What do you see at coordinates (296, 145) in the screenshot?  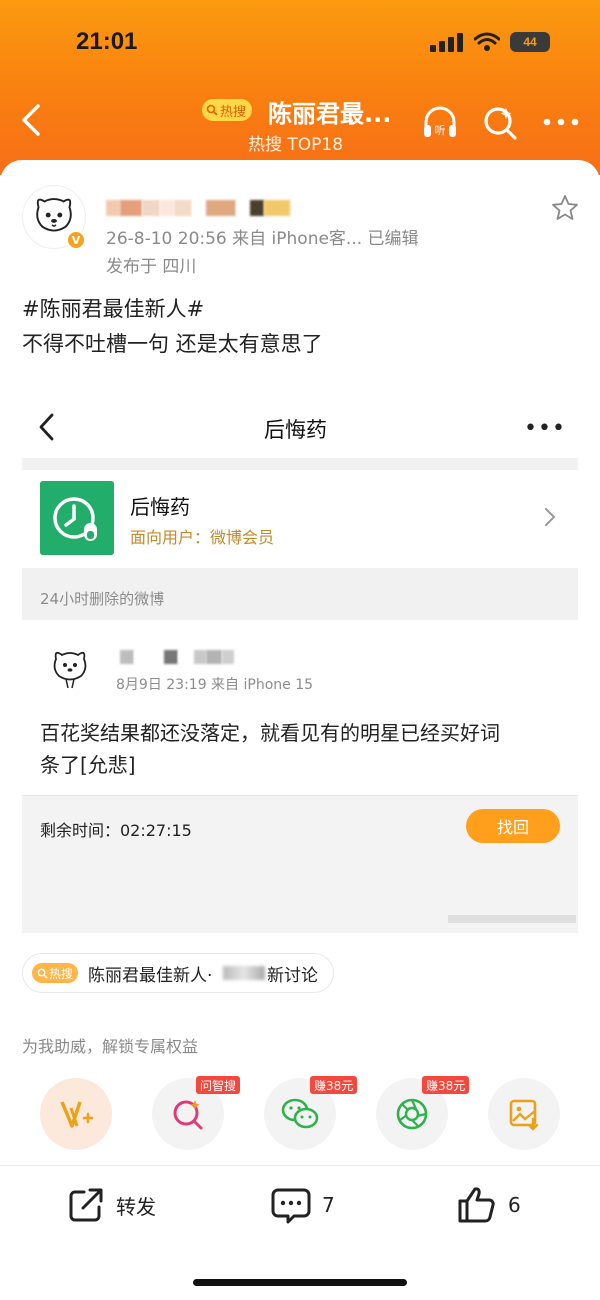 I see `hot-topic-rank: 热搜 TOP18` at bounding box center [296, 145].